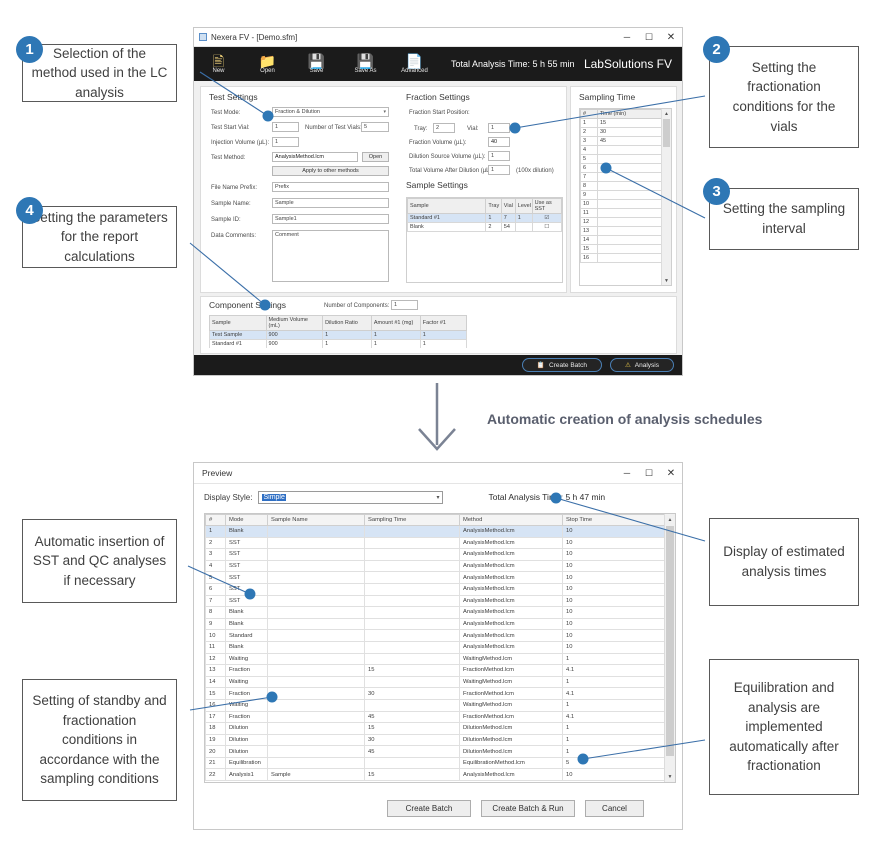 Image resolution: width=884 pixels, height=853 pixels. I want to click on callout-badge-4: 4, so click(29, 210).